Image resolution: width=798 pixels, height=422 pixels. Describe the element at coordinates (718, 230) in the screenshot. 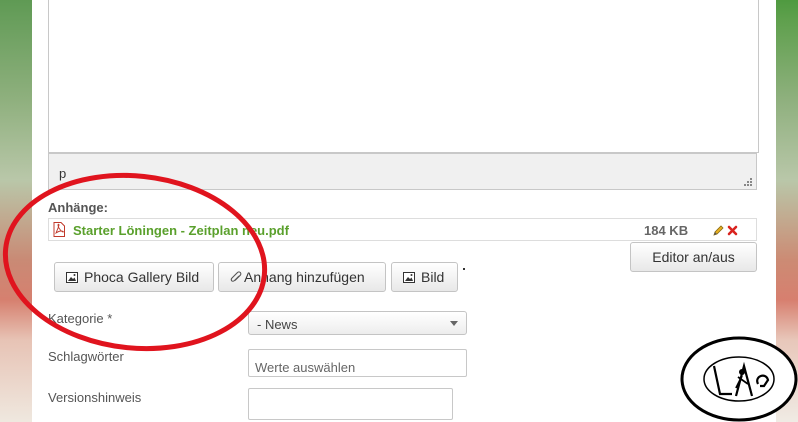

I see `pencil-icon` at that location.